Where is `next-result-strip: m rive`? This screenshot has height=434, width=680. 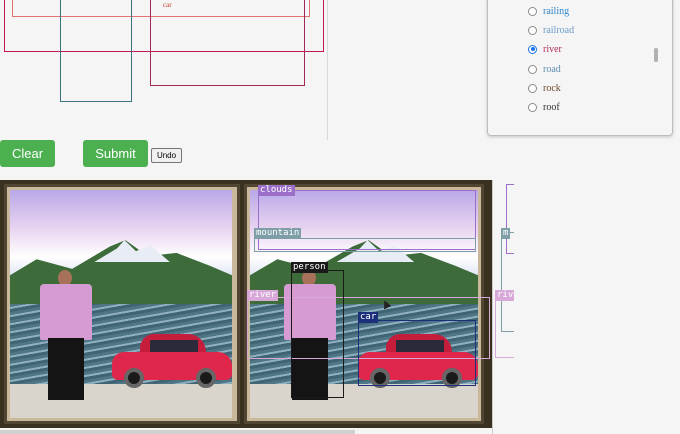
next-result-strip: m rive is located at coordinates (503, 307).